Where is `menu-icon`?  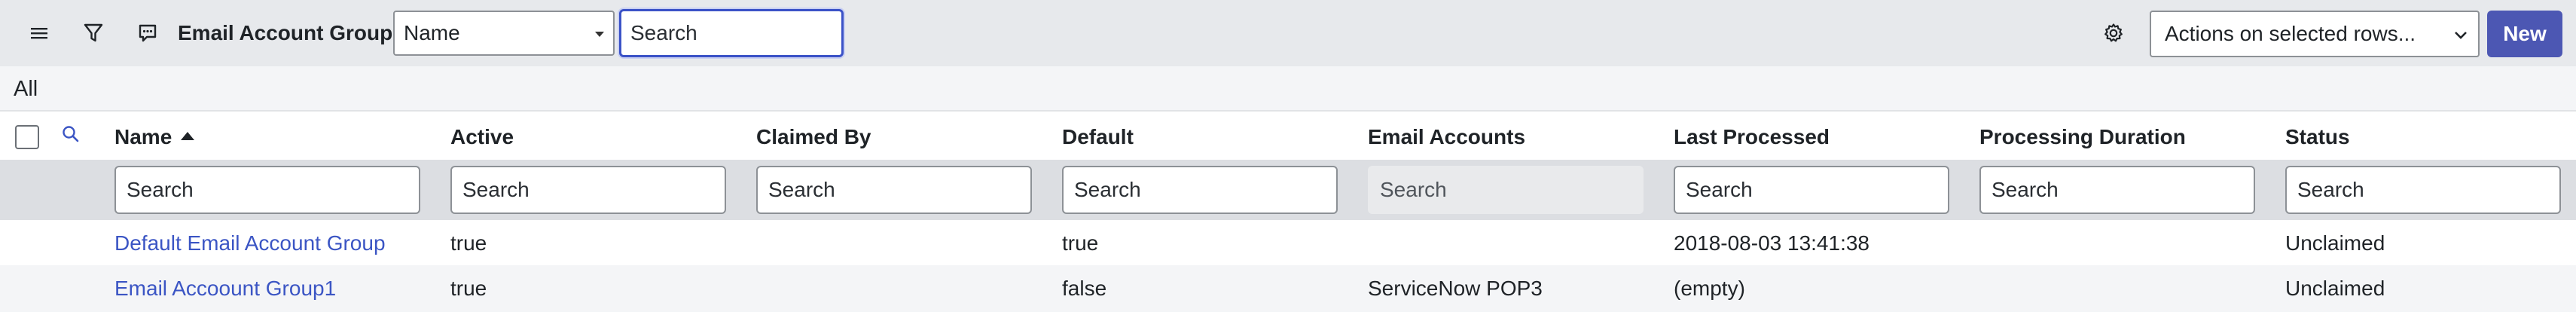
menu-icon is located at coordinates (39, 33).